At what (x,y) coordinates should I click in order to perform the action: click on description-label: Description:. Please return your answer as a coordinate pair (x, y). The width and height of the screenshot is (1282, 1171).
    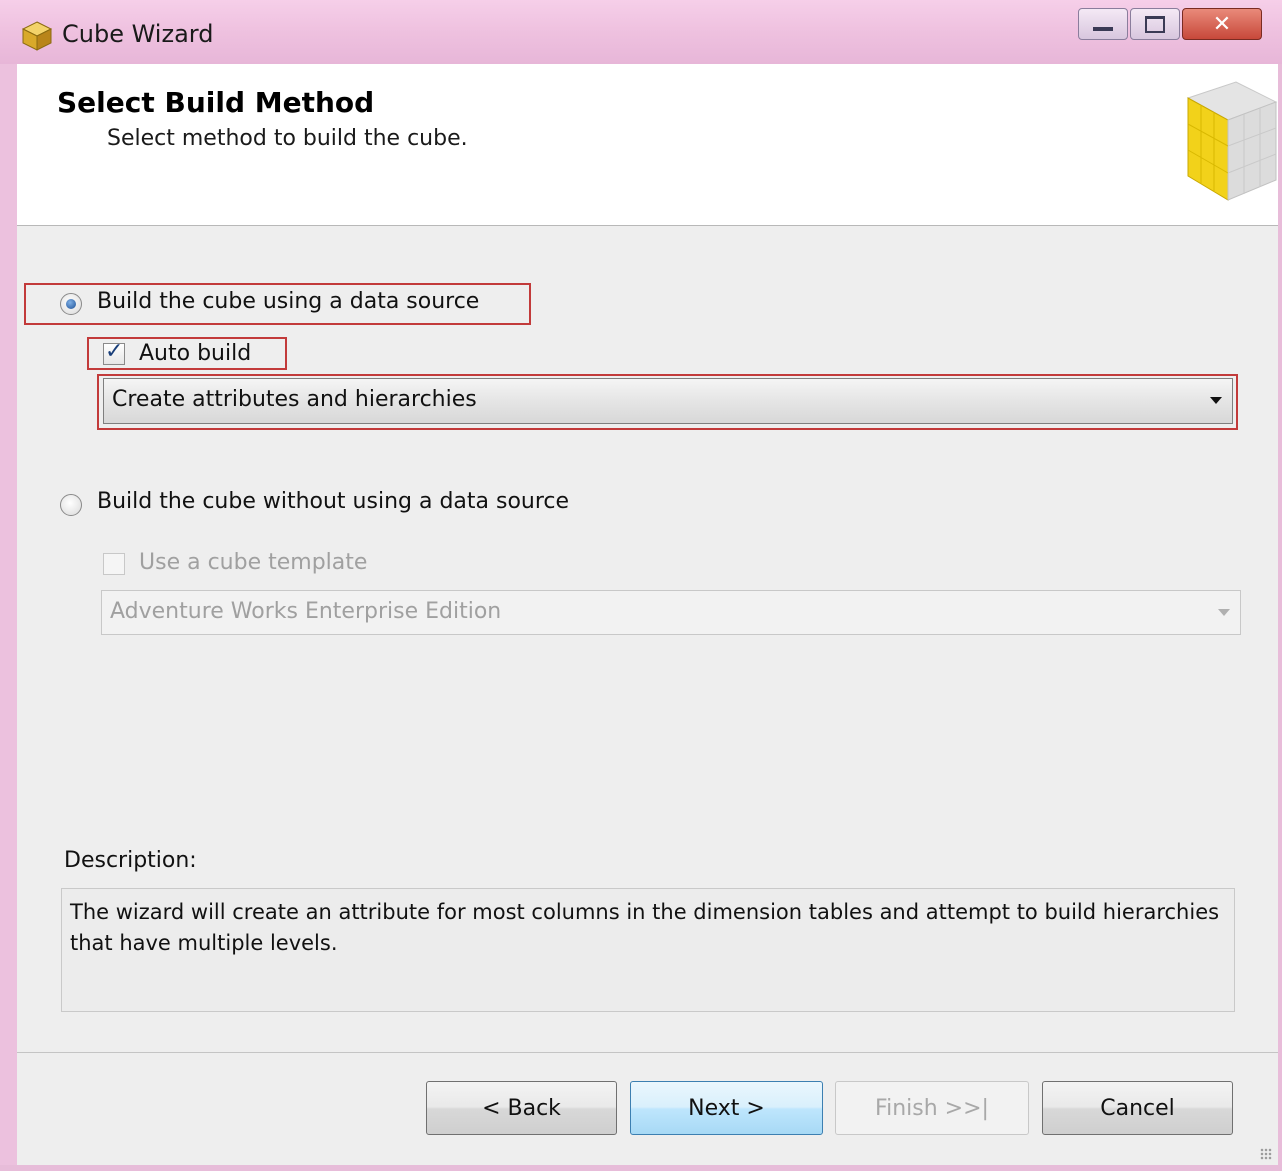
    Looking at the image, I should click on (130, 860).